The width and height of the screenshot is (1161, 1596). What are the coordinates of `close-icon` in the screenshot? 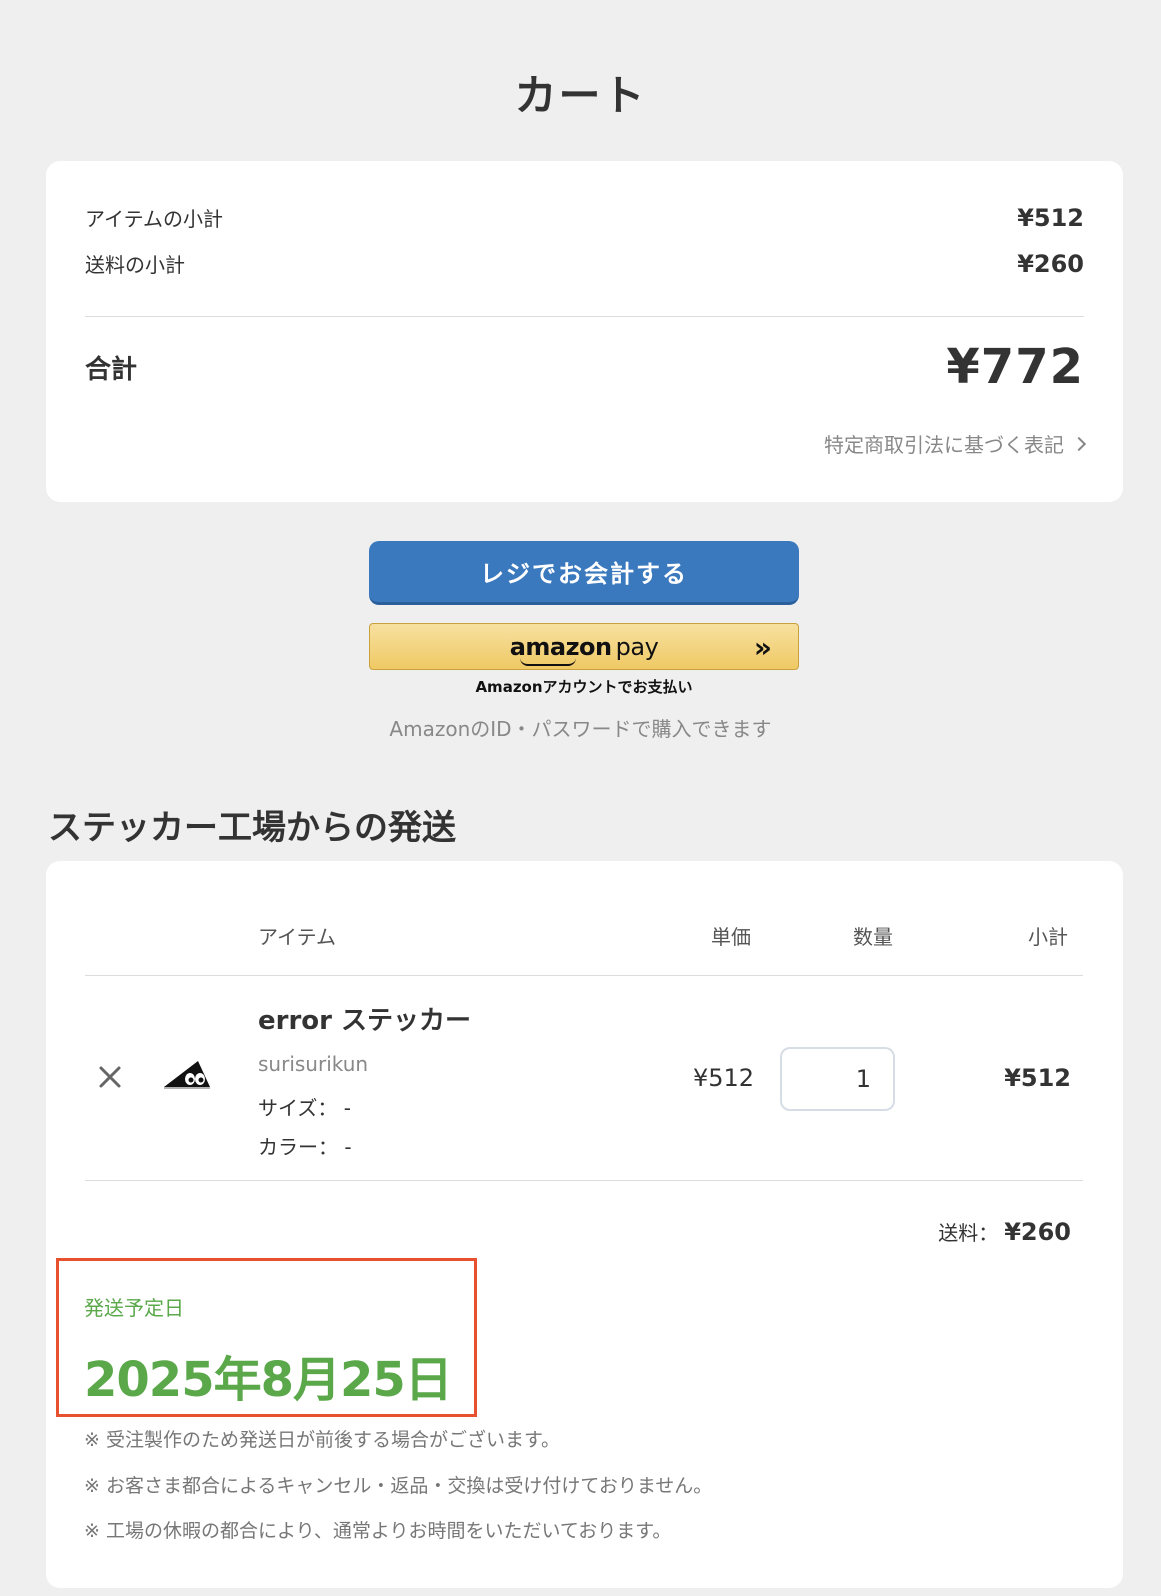 It's located at (110, 1077).